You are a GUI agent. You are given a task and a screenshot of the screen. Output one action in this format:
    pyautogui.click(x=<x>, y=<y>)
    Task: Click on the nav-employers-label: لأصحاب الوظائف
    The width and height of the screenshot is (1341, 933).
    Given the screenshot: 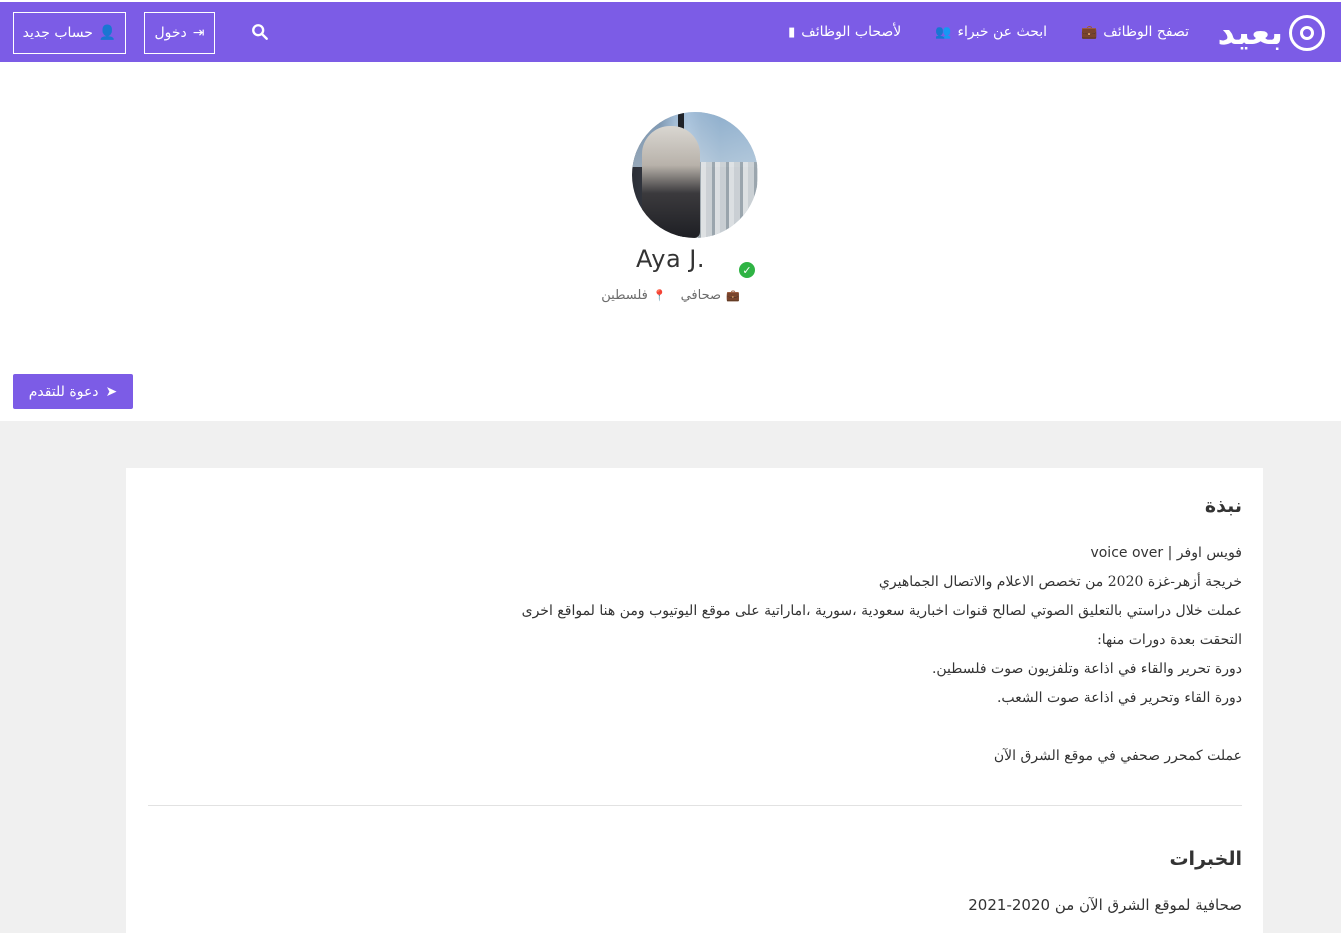 What is the action you would take?
    pyautogui.click(x=851, y=32)
    